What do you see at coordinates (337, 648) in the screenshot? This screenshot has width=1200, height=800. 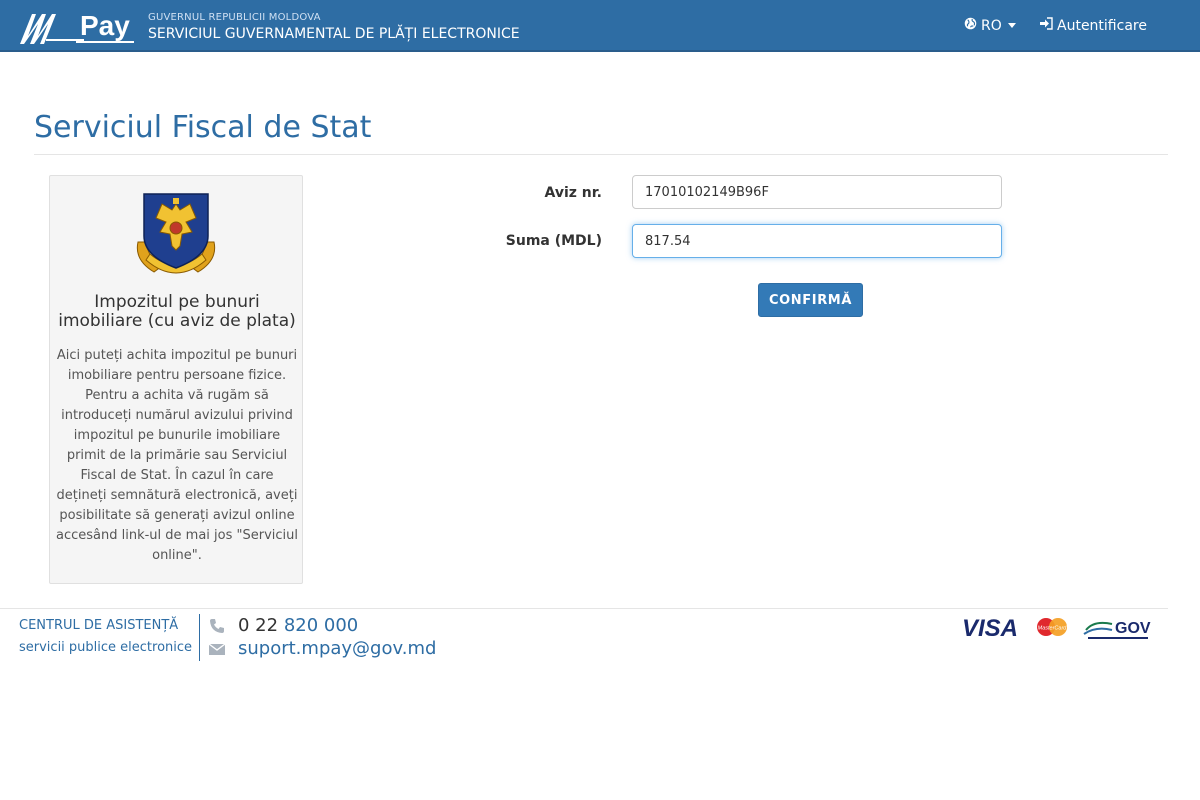 I see `email-address: suport.mpay@gov.md` at bounding box center [337, 648].